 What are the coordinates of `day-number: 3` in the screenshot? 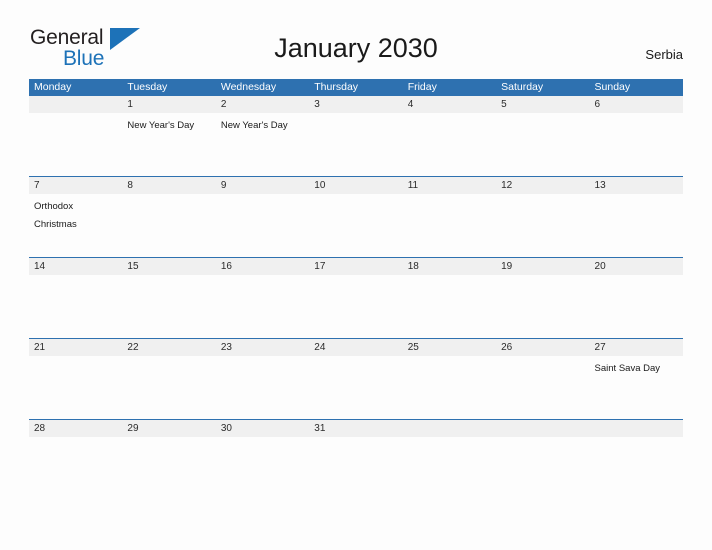 It's located at (355, 104).